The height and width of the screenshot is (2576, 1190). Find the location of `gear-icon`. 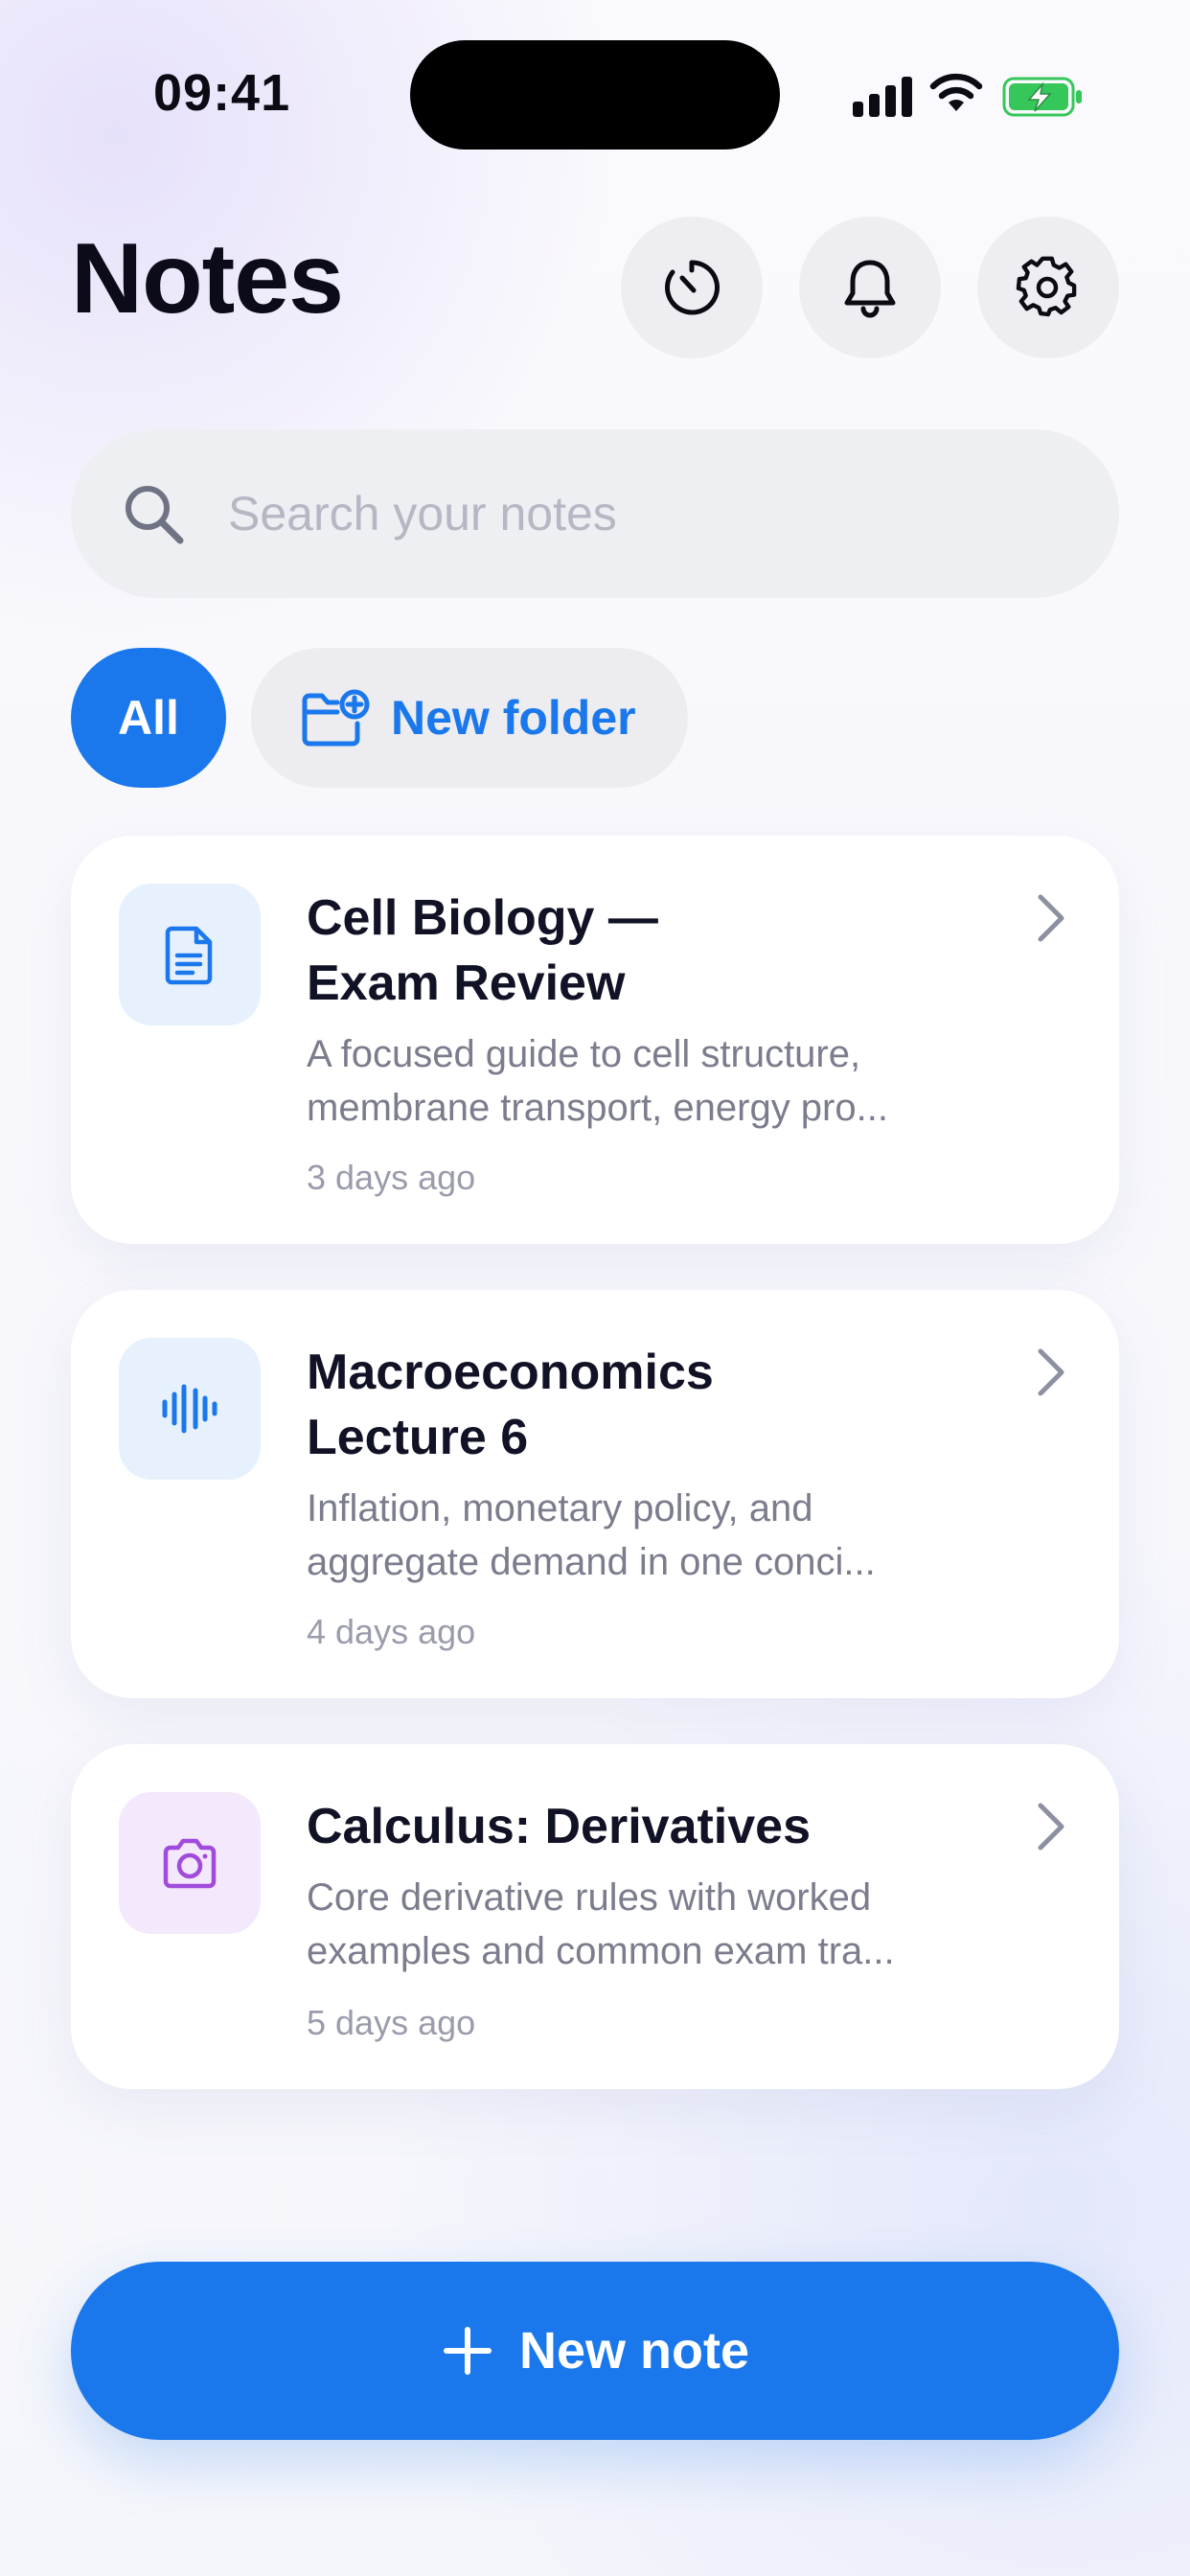

gear-icon is located at coordinates (1046, 286).